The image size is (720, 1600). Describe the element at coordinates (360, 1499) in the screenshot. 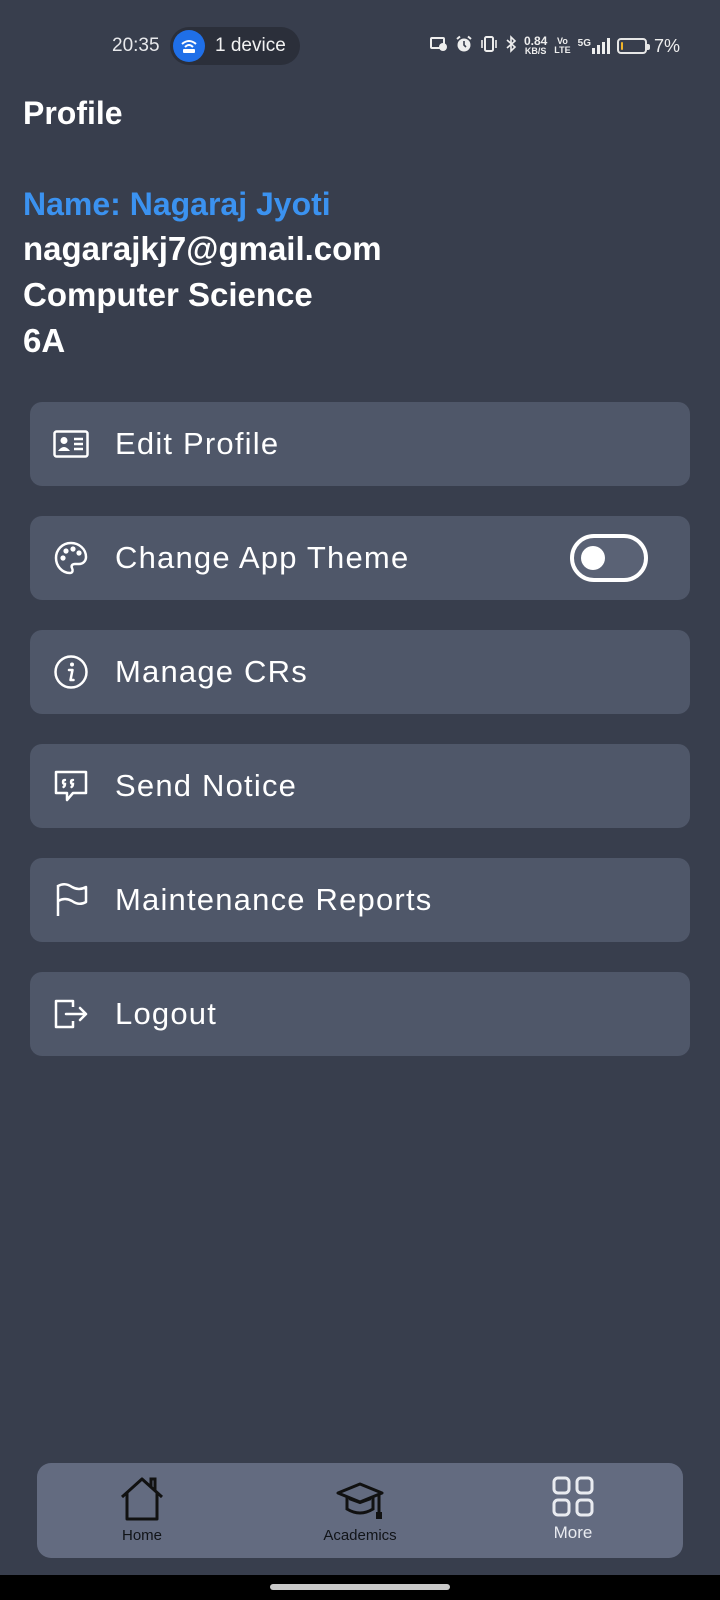

I see `graduation-cap-icon` at that location.